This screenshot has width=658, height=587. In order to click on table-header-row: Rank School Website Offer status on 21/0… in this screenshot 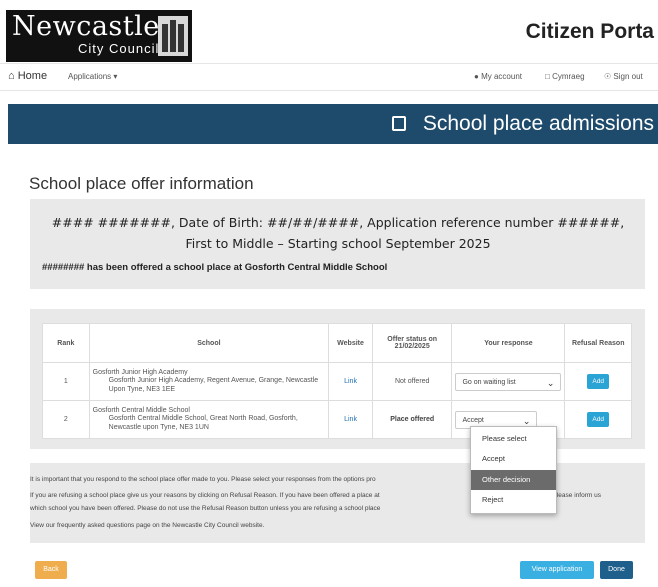, I will do `click(337, 343)`.